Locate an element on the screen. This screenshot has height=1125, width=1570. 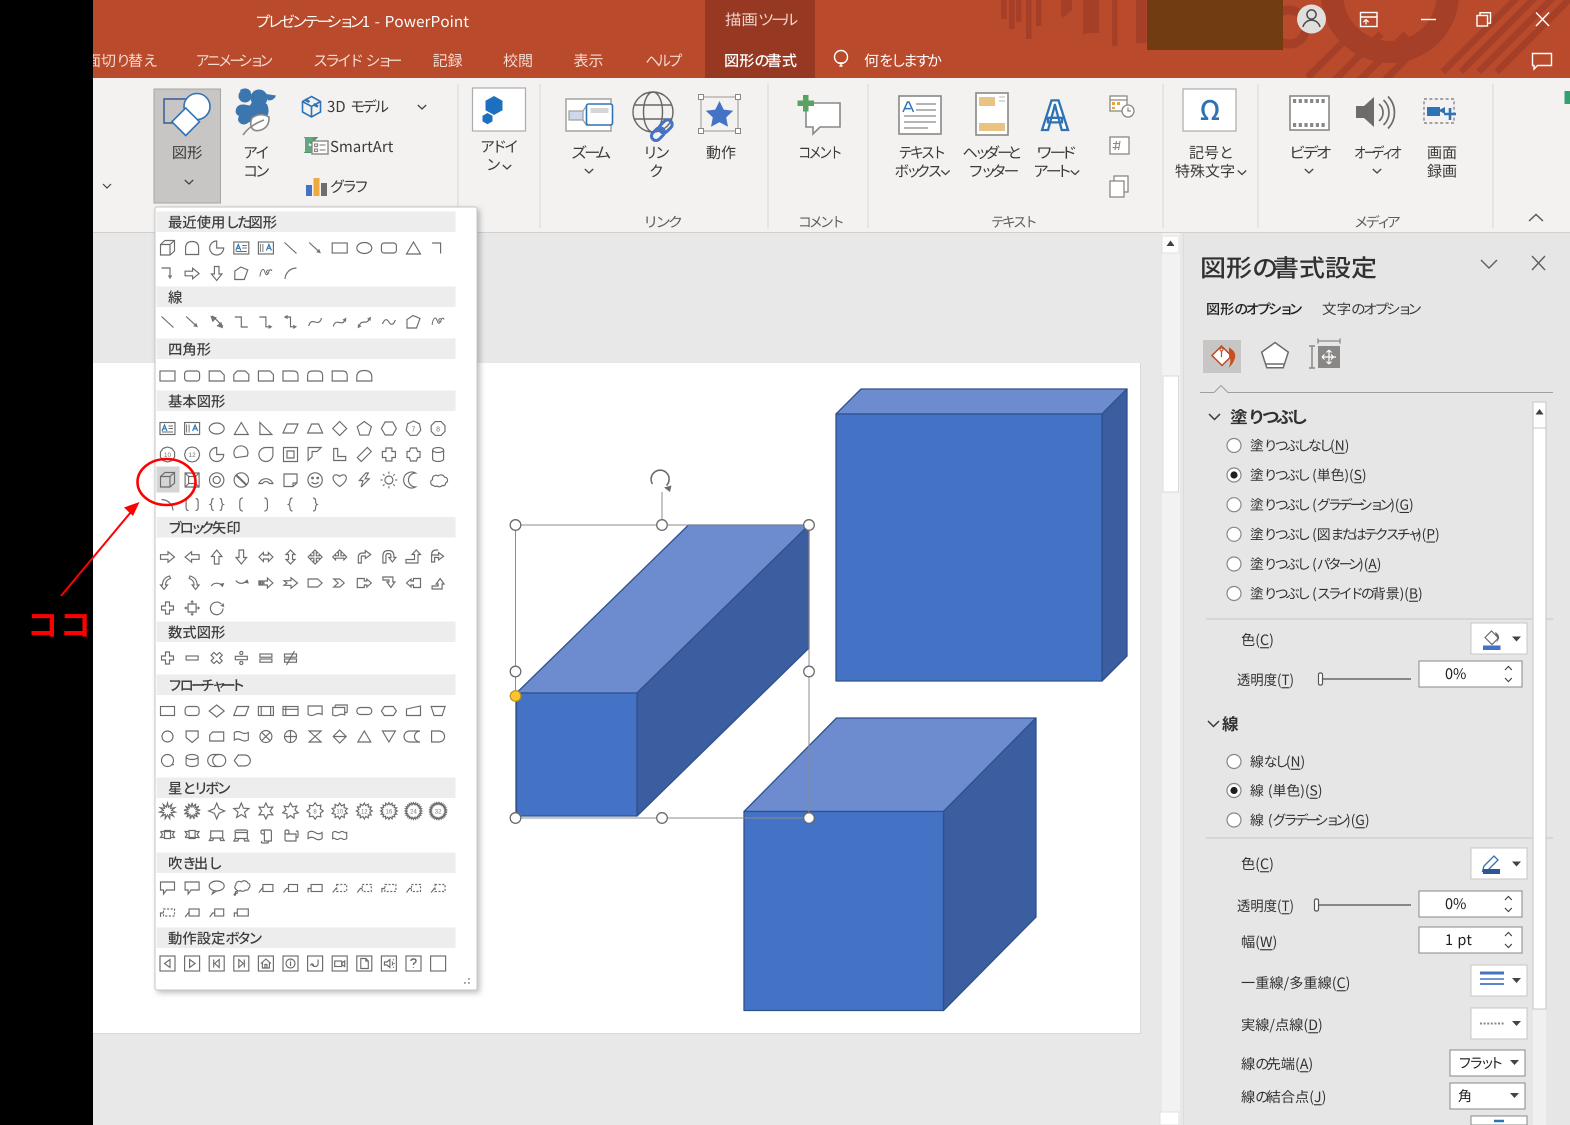
svg-text: 10 is located at coordinates (339, 813).